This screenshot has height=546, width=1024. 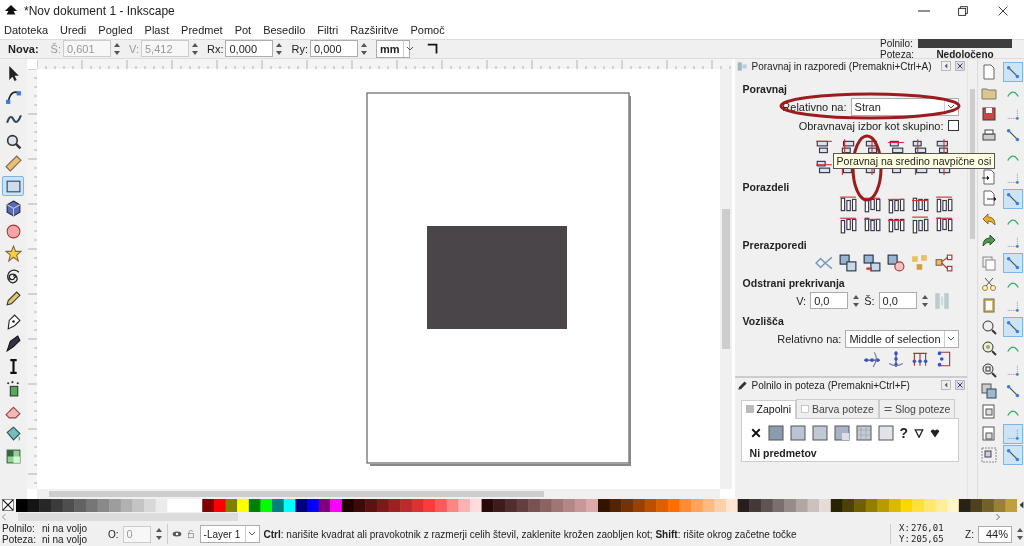 What do you see at coordinates (530, 534) in the screenshot?
I see `status-message: Ctrl: narišite kvadrat ali pravokotnik z razmerji celih števil, zaklenite krožen zaobljen kot; Shift: rišite okrog začetne točke` at bounding box center [530, 534].